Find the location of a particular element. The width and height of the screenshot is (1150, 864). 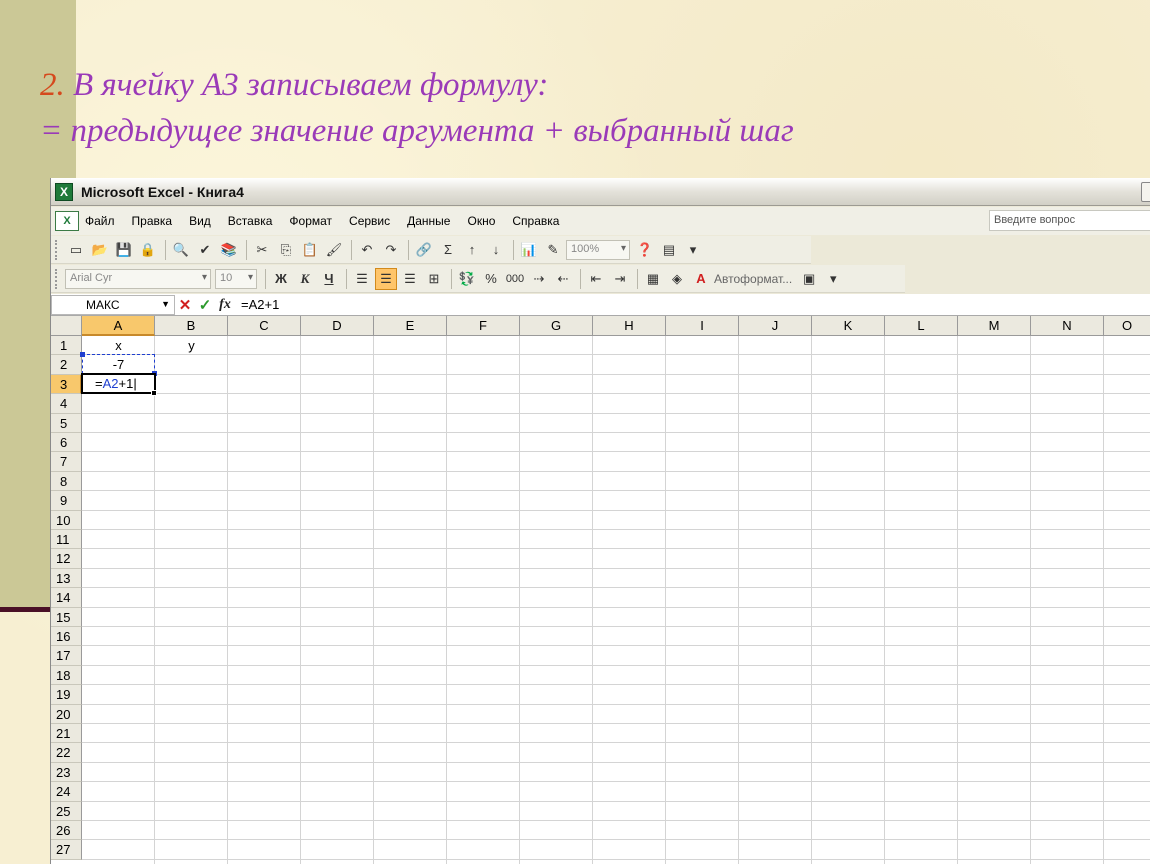

row-header-9: 9 is located at coordinates (66, 501).